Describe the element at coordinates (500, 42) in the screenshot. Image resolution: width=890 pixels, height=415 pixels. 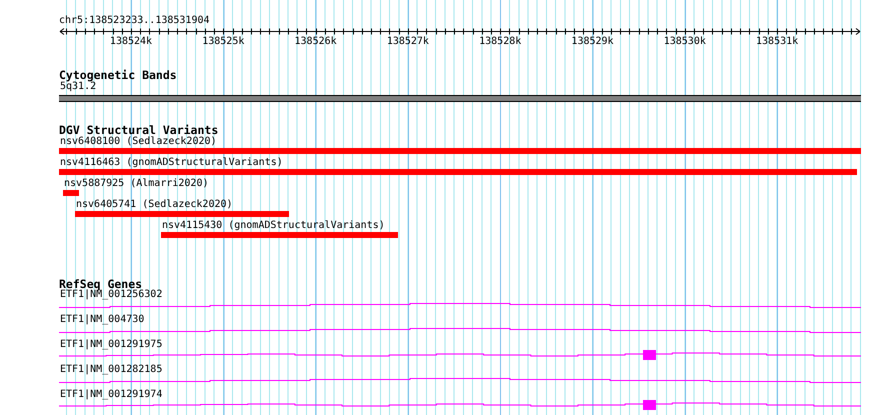
I see `axis-label: 138528k` at that location.